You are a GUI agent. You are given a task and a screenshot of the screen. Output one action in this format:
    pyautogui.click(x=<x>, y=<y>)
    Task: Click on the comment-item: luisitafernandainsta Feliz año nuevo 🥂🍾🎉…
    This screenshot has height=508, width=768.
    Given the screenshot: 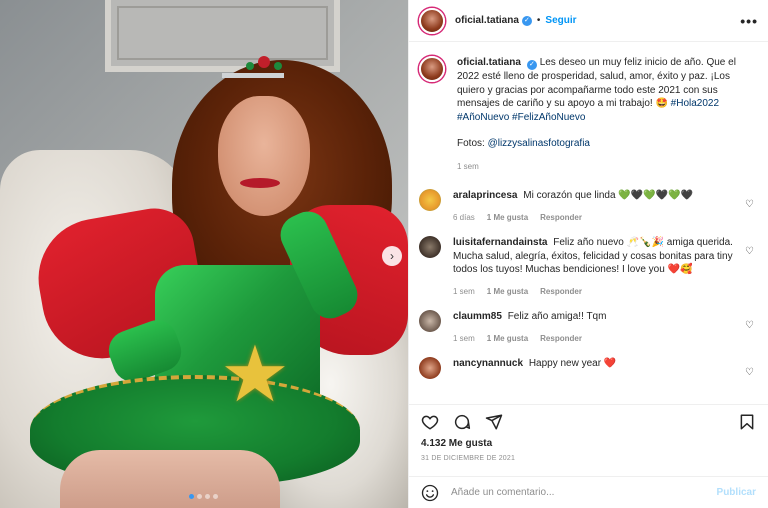 What is the action you would take?
    pyautogui.click(x=588, y=267)
    